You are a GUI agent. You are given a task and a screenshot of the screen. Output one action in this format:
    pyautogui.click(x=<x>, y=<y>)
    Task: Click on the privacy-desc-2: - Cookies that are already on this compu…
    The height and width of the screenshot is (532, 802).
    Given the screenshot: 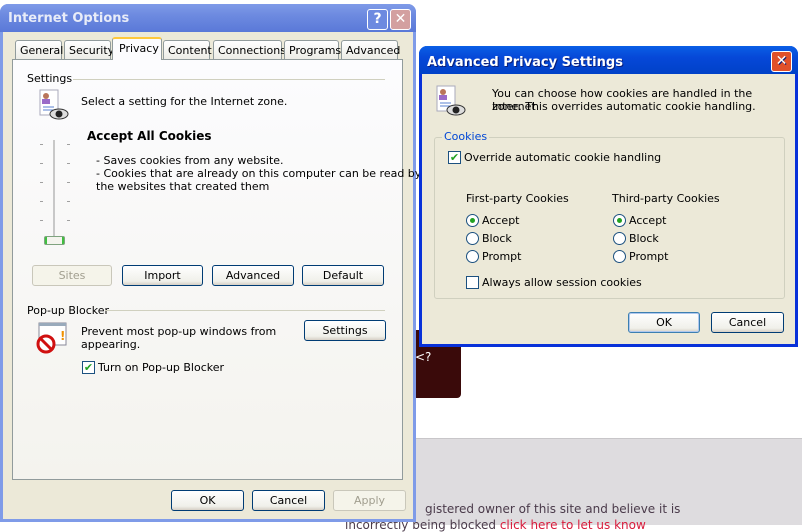 What is the action you would take?
    pyautogui.click(x=259, y=173)
    